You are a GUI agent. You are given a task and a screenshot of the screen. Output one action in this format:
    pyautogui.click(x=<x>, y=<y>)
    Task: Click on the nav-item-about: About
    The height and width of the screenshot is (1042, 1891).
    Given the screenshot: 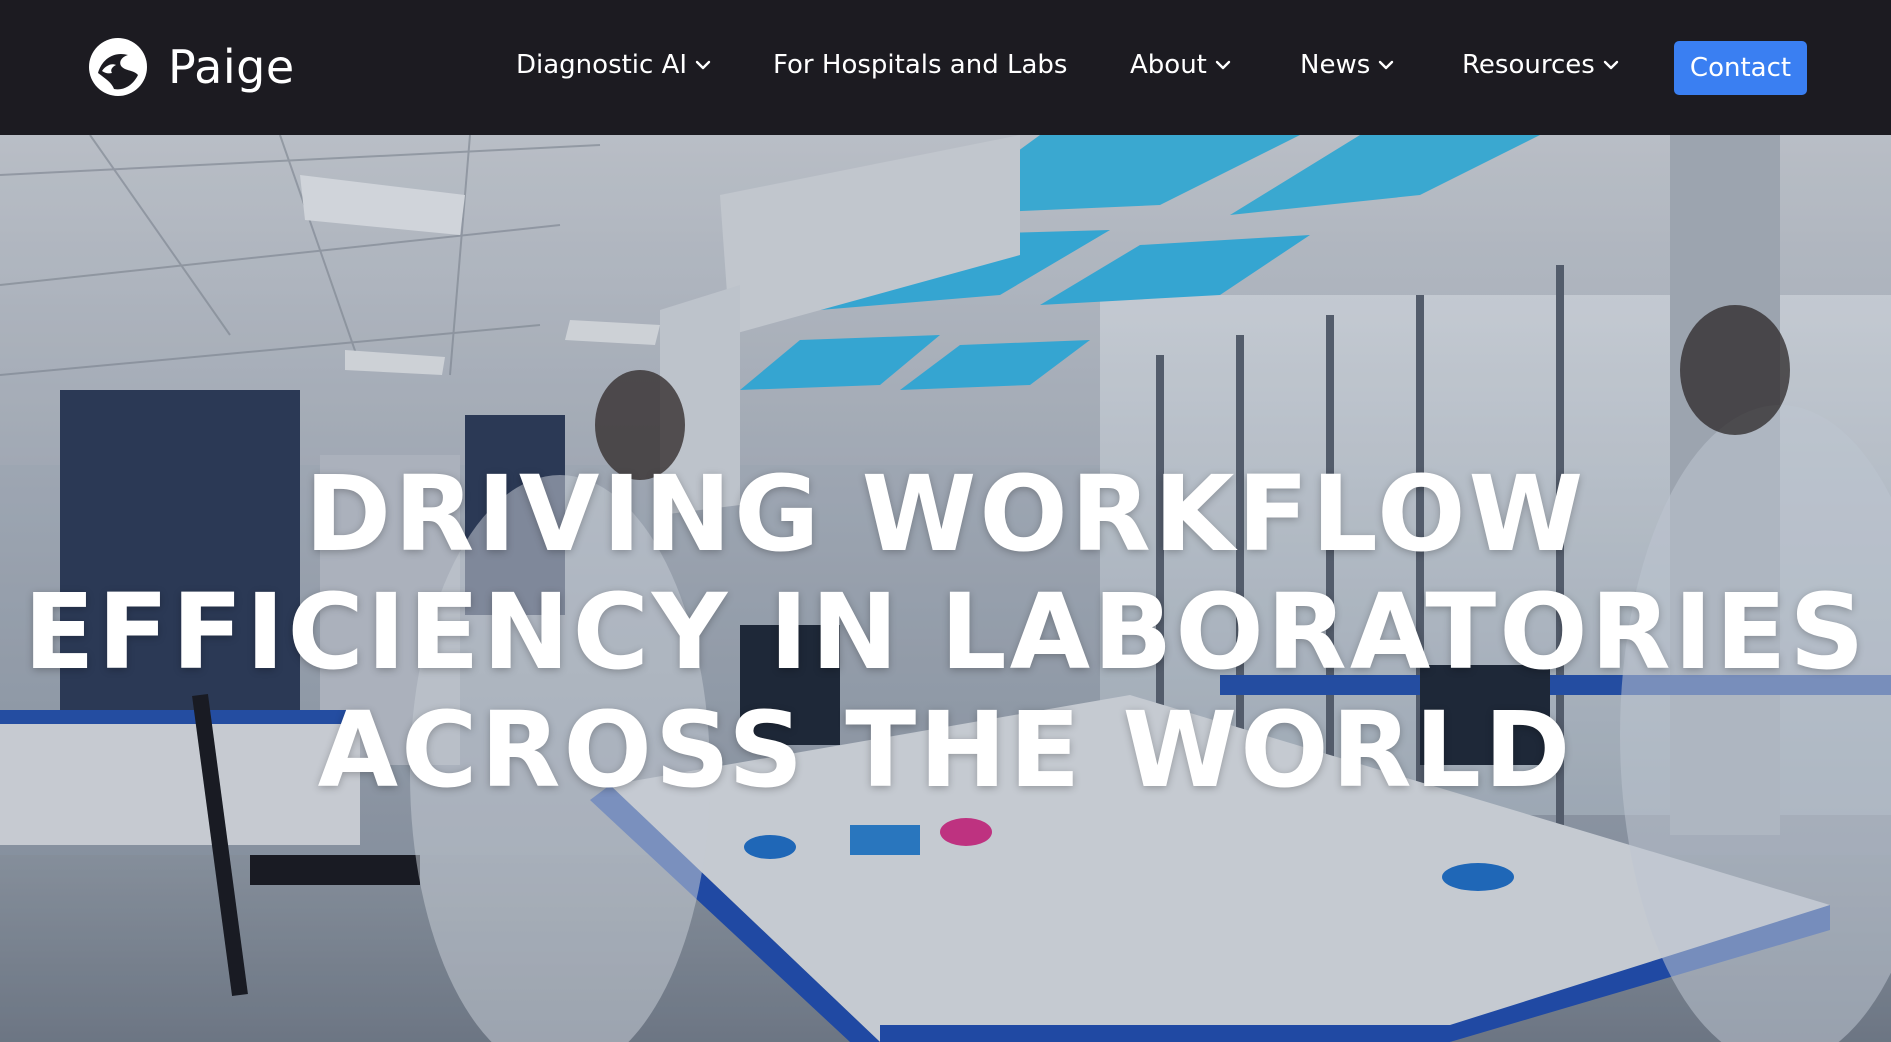 What is the action you would take?
    pyautogui.click(x=1180, y=65)
    